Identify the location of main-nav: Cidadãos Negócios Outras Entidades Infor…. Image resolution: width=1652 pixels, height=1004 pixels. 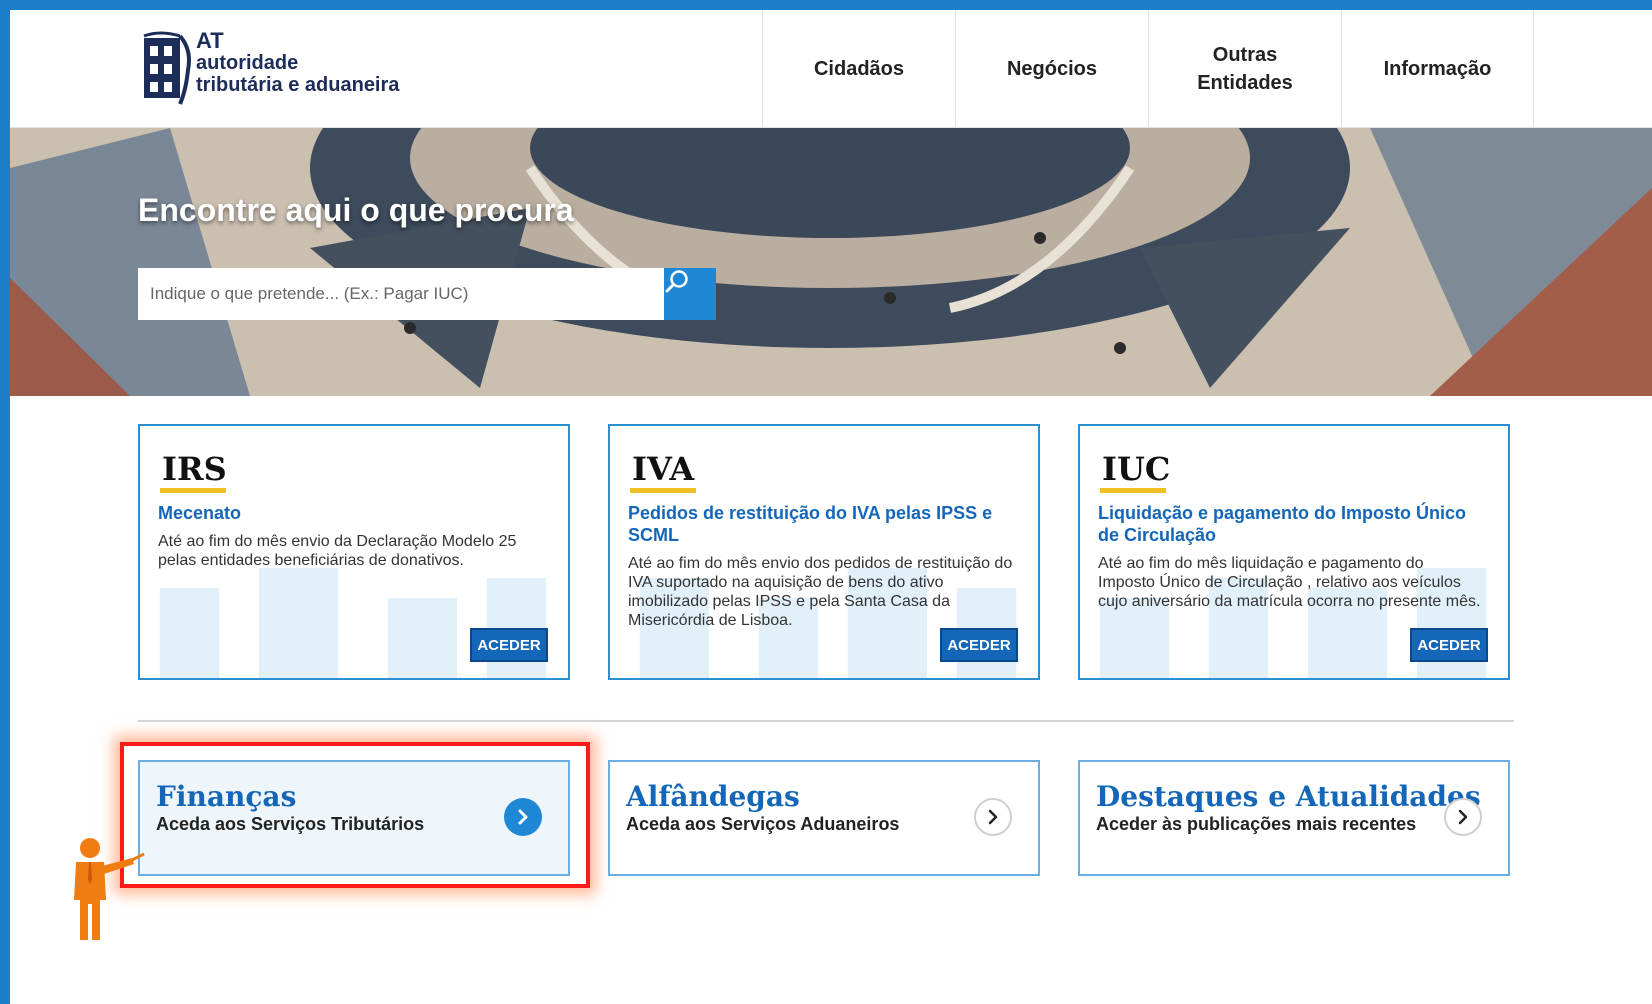
(1148, 69).